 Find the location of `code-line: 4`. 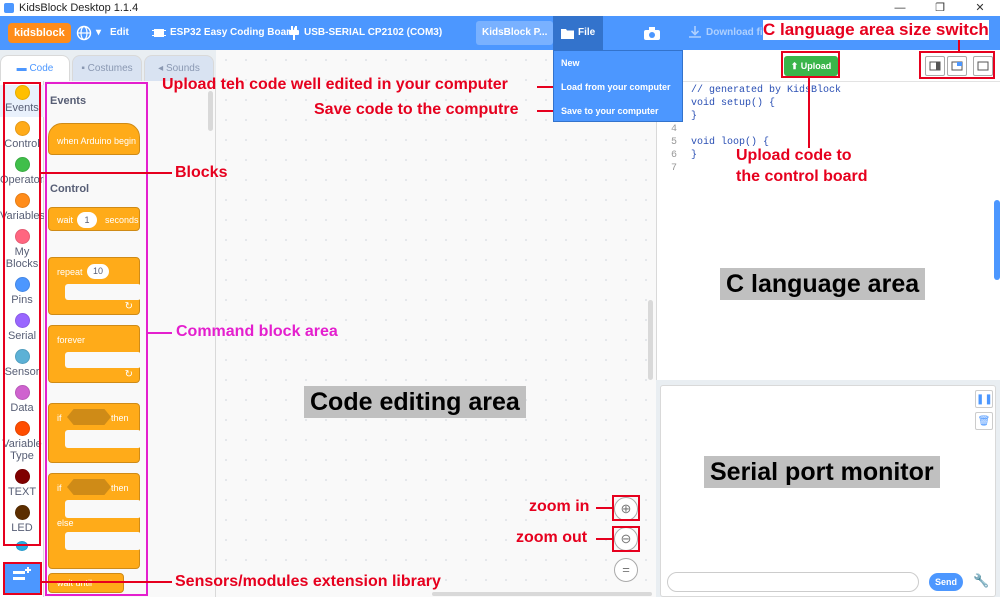

code-line: 4 is located at coordinates (673, 129).